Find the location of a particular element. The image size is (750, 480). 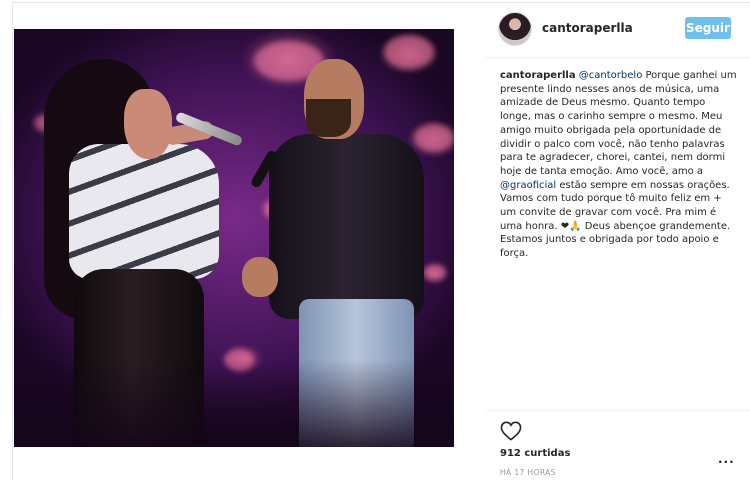

singer-man-beard is located at coordinates (328, 118).